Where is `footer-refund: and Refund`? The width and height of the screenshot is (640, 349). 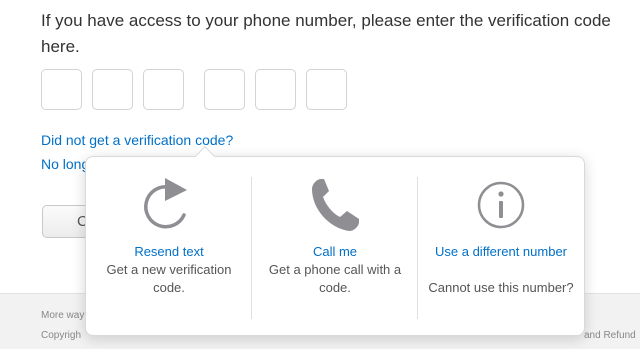
footer-refund: and Refund is located at coordinates (610, 335).